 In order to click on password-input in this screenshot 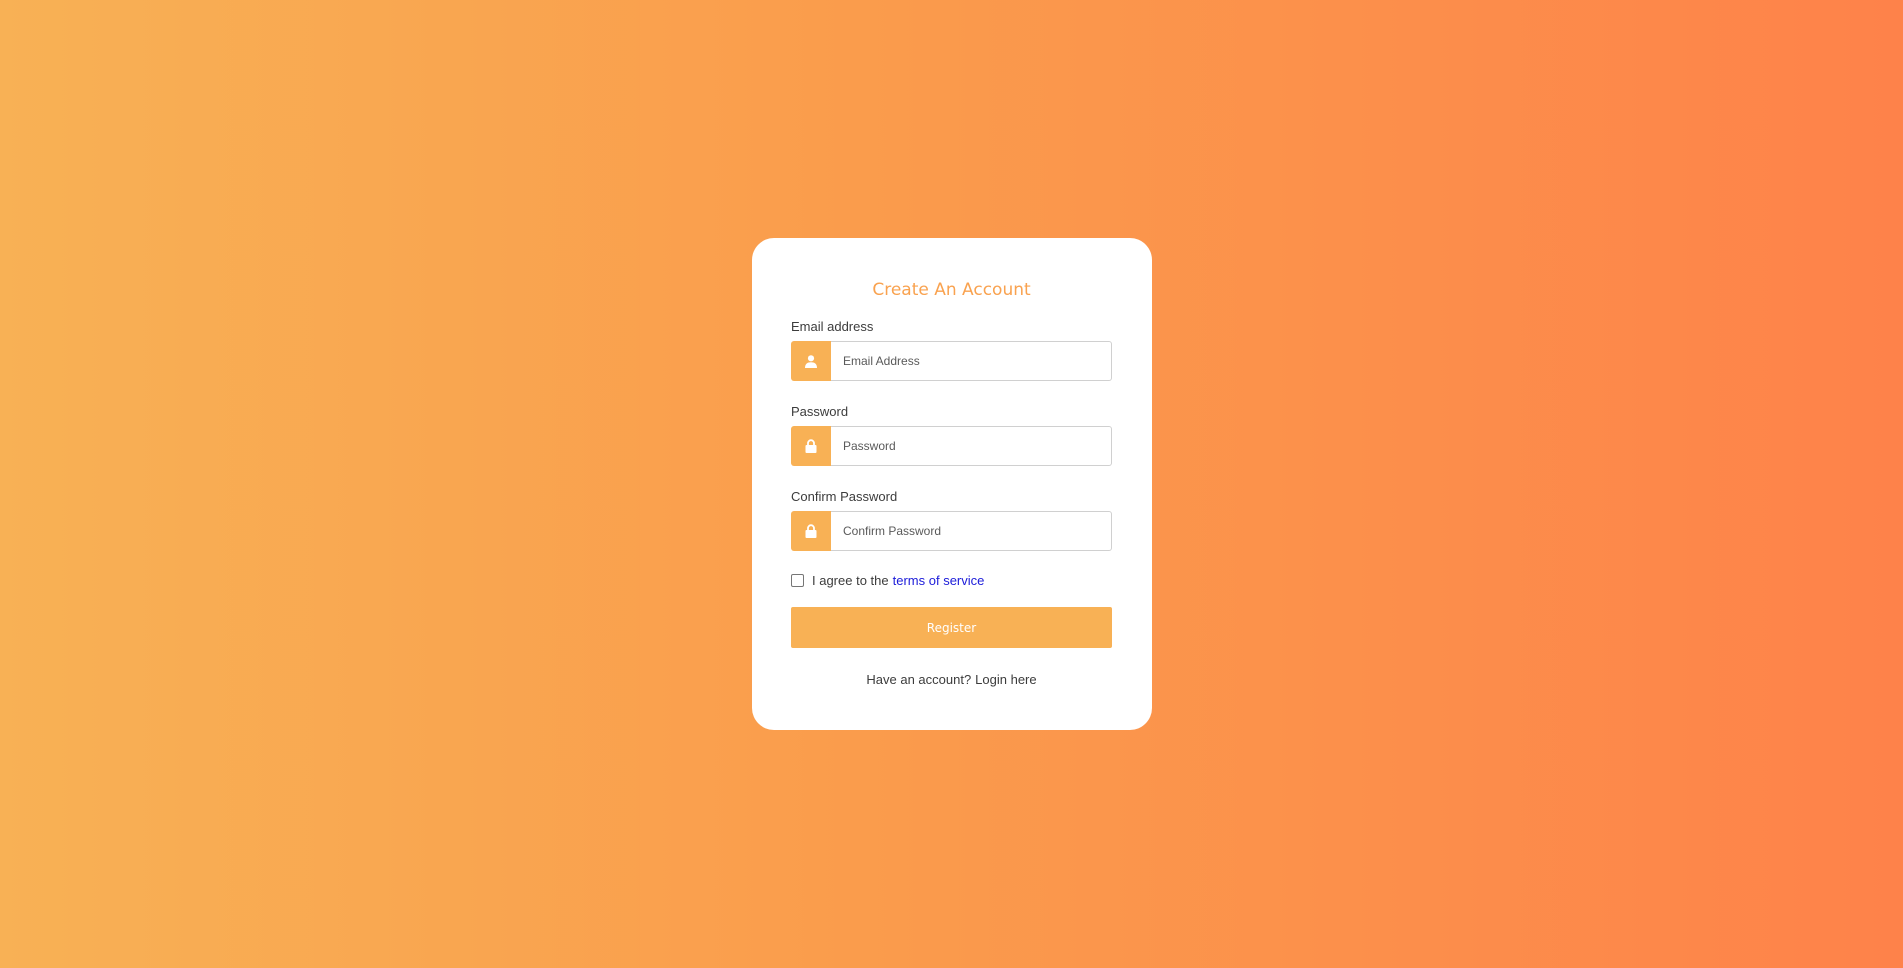, I will do `click(971, 446)`.